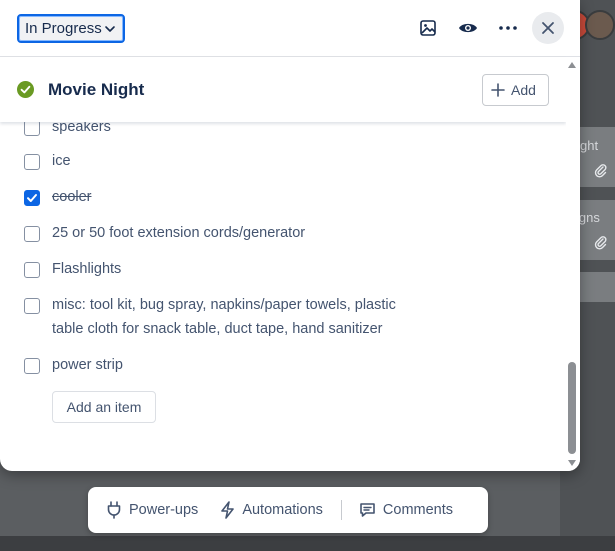 The width and height of the screenshot is (615, 551). I want to click on eye-icon, so click(468, 28).